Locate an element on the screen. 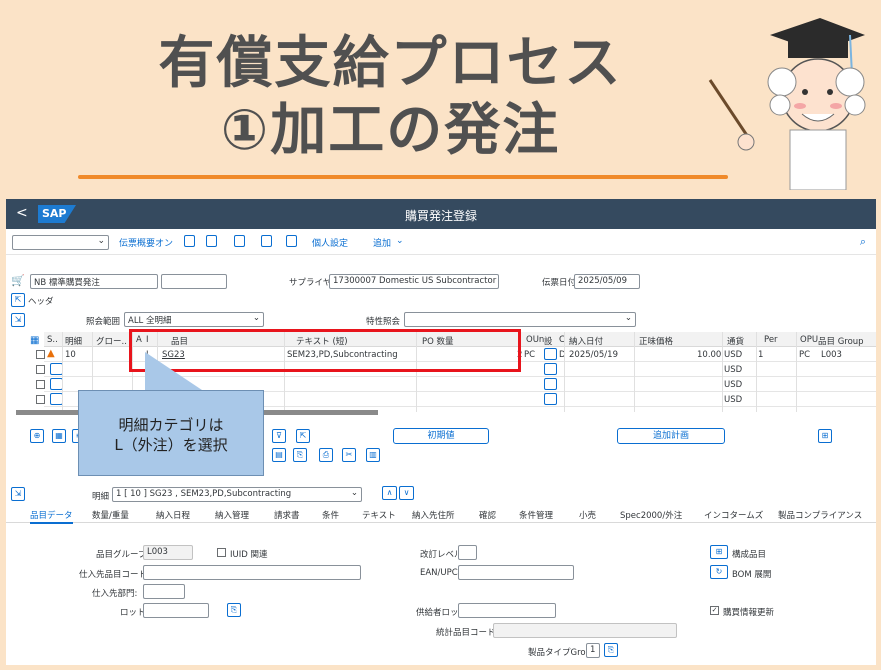 The width and height of the screenshot is (881, 670). doc-type-select: NB 標準購買発注 is located at coordinates (94, 281).